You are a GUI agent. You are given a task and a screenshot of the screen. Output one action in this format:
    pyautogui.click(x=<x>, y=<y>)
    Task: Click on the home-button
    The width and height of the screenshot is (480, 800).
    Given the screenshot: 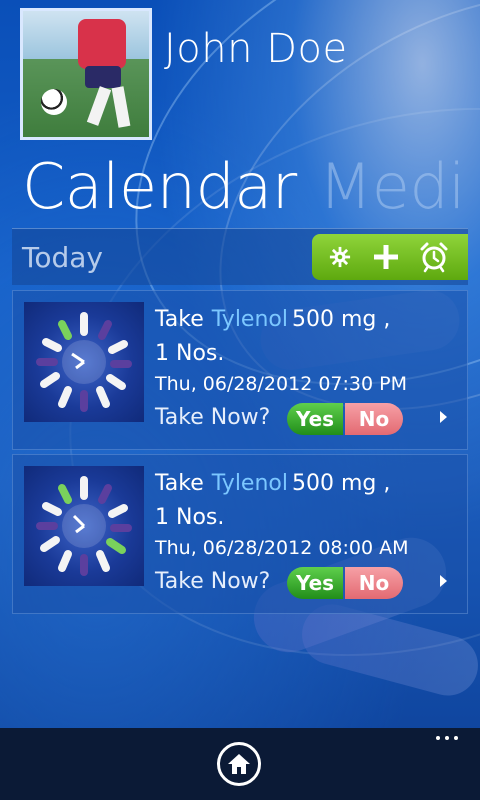 What is the action you would take?
    pyautogui.click(x=239, y=764)
    